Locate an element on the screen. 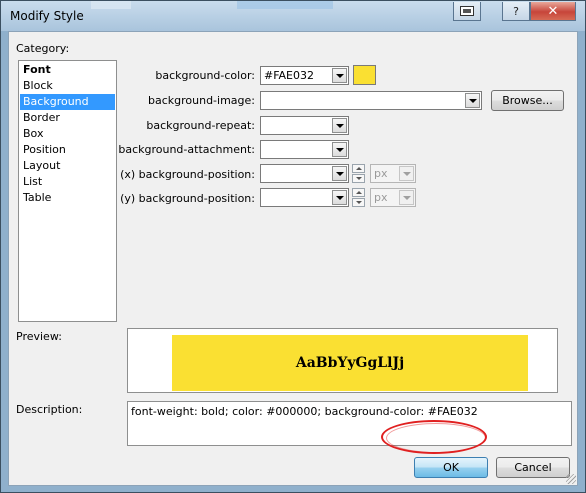  bg-position-y-select is located at coordinates (304, 197).